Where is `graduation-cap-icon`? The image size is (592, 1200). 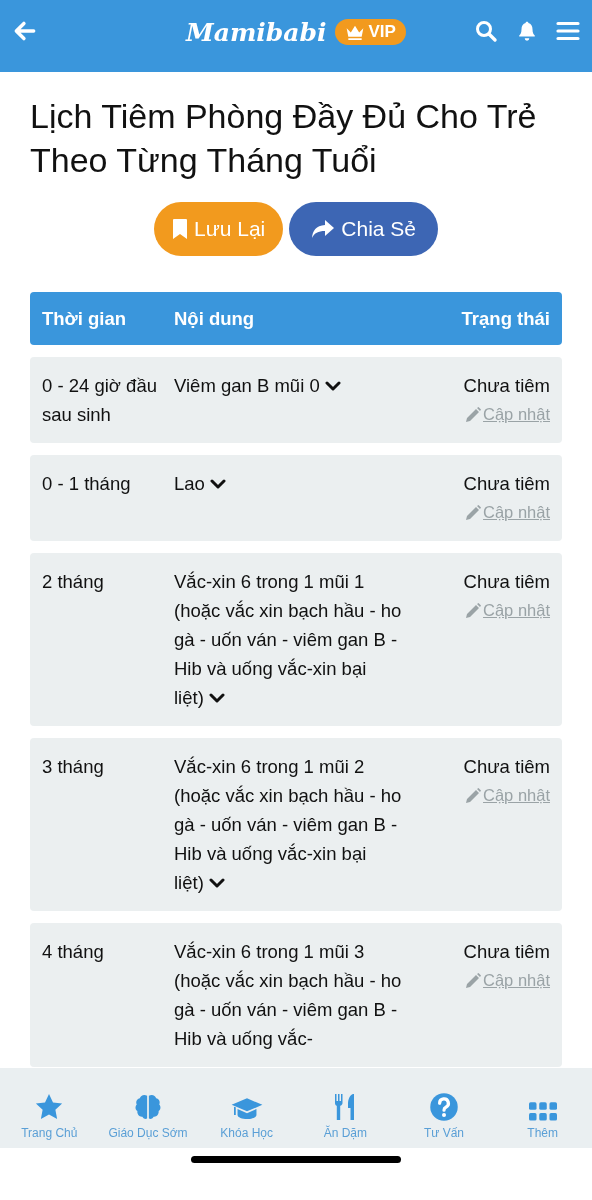
graduation-cap-icon is located at coordinates (246, 1109).